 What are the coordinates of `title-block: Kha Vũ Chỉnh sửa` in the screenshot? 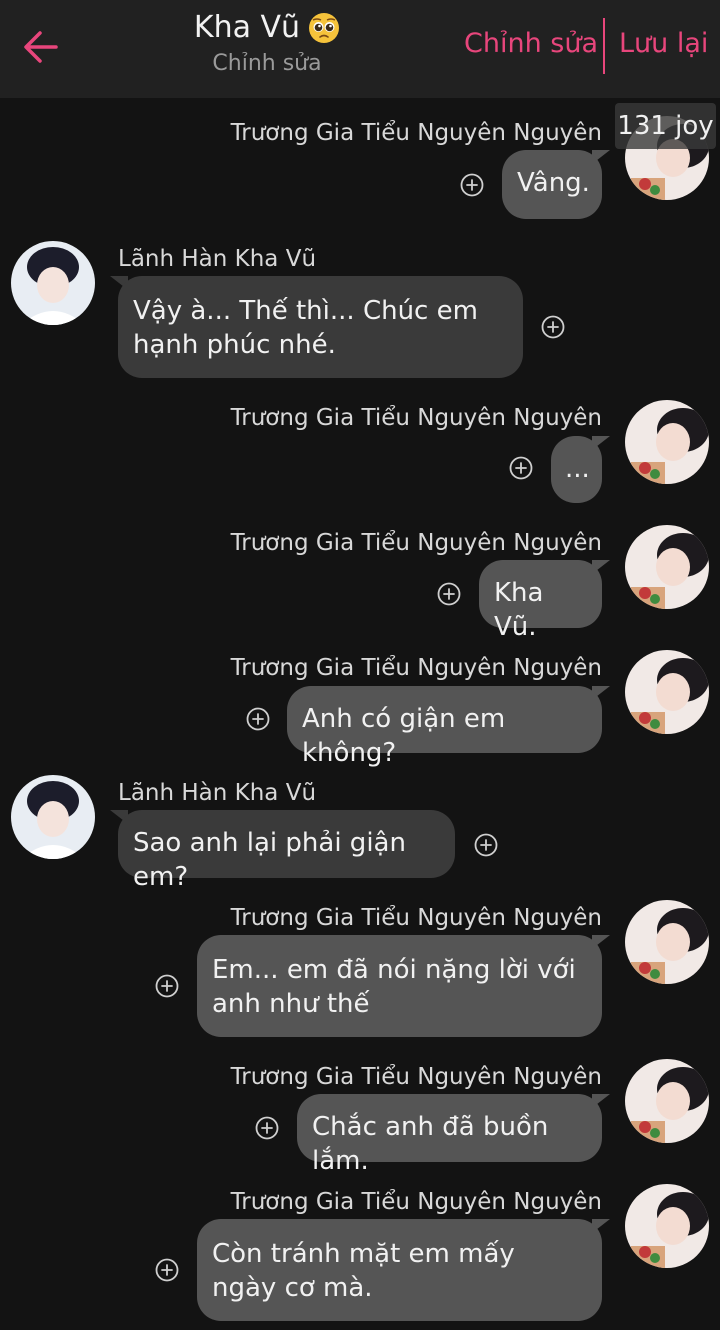 It's located at (267, 43).